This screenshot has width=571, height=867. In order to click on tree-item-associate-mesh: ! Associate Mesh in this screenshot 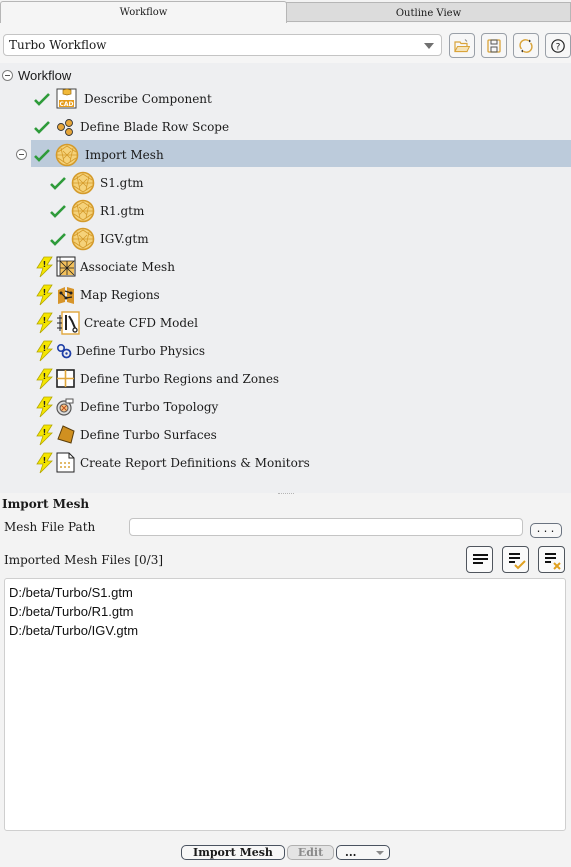, I will do `click(186, 267)`.